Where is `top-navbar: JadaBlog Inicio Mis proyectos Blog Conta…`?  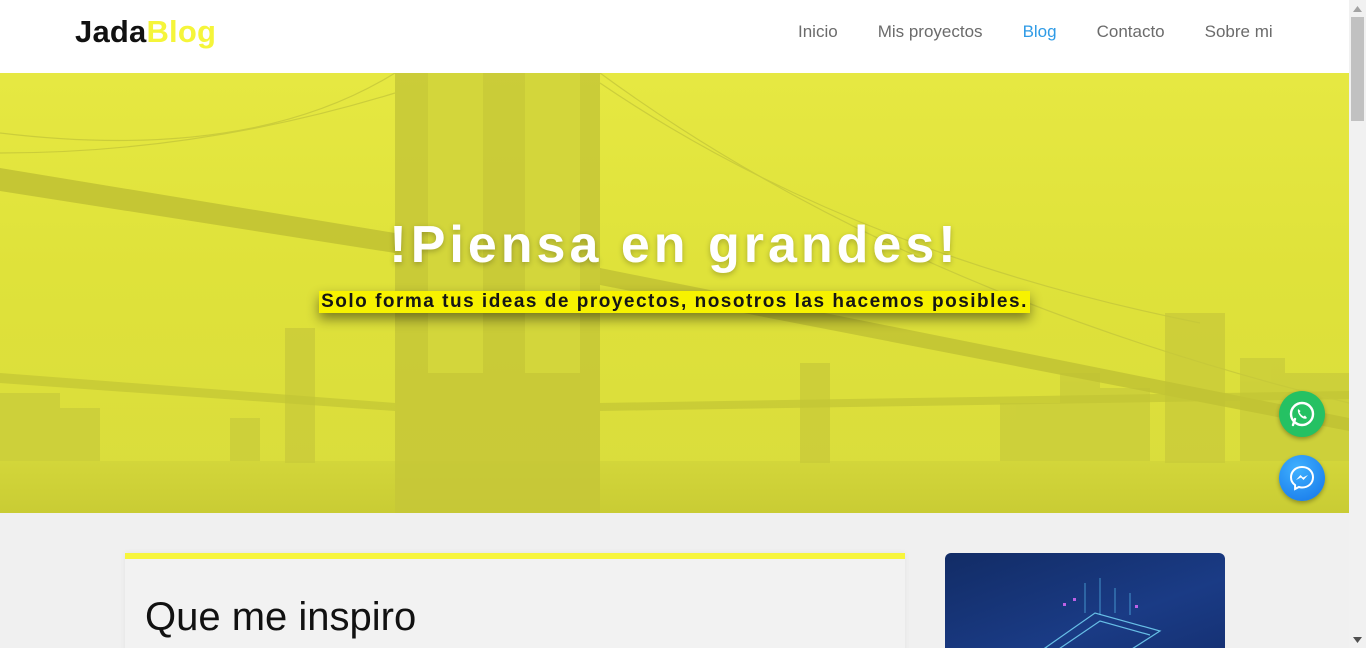 top-navbar: JadaBlog Inicio Mis proyectos Blog Conta… is located at coordinates (674, 36).